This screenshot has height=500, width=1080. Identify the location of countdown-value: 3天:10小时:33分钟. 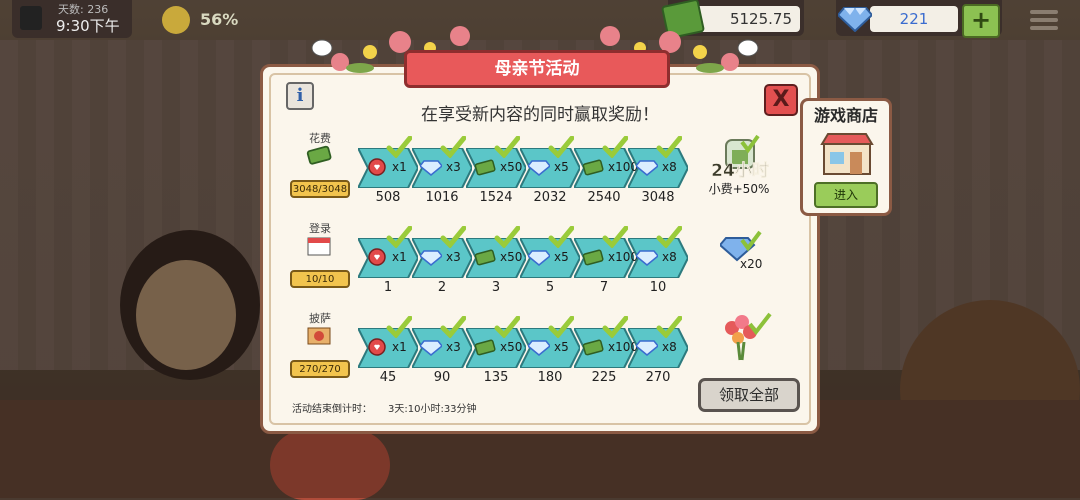
(432, 409).